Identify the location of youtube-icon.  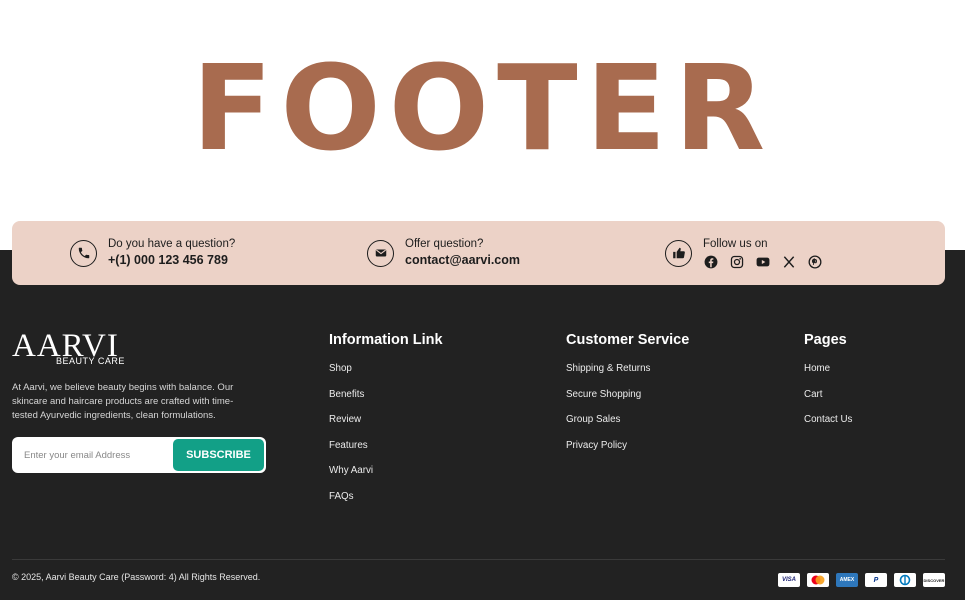
(762, 261).